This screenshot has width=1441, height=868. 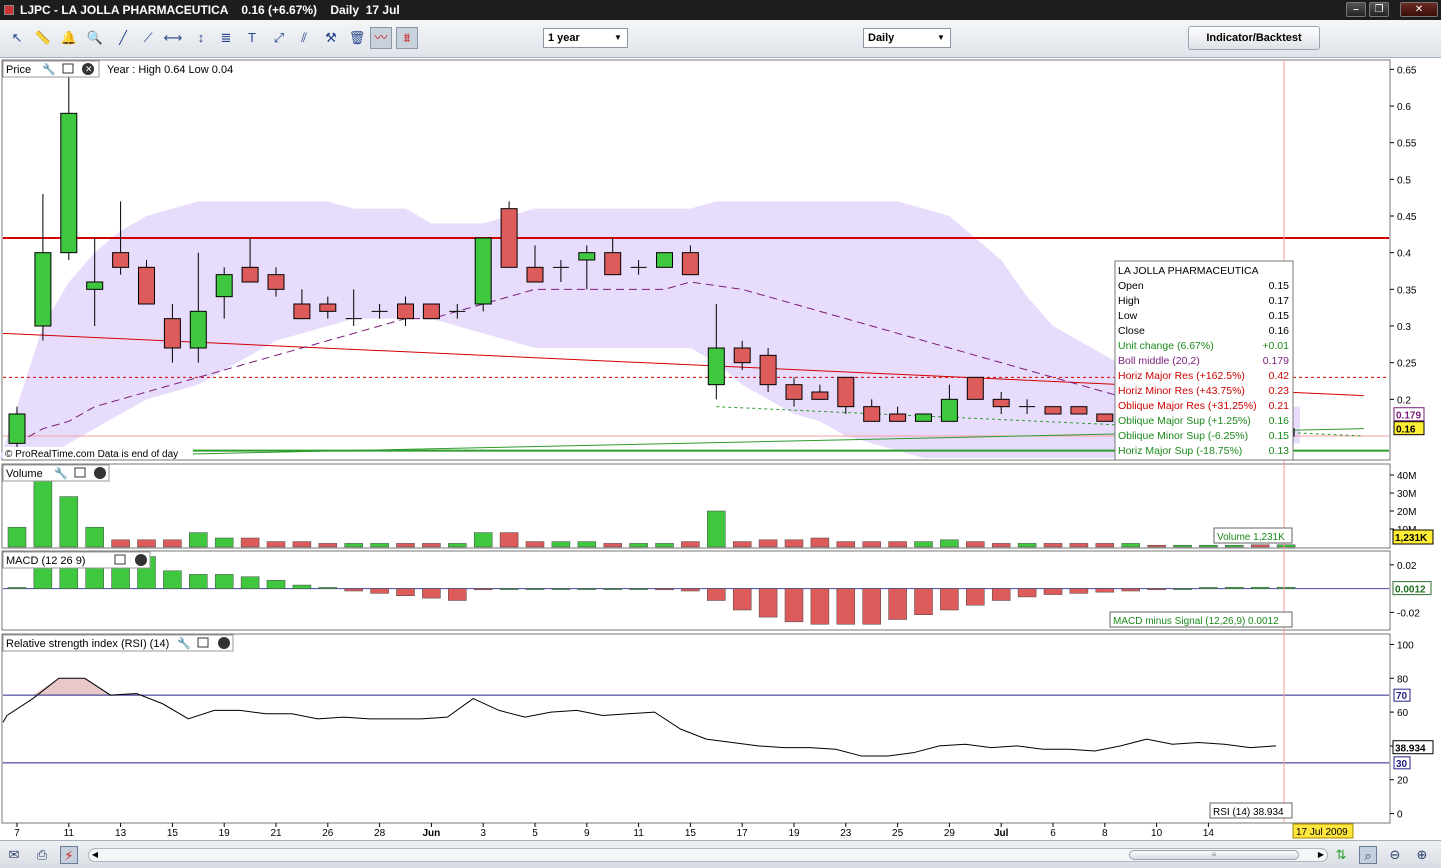 What do you see at coordinates (42, 855) in the screenshot?
I see `print-icon: ⎙` at bounding box center [42, 855].